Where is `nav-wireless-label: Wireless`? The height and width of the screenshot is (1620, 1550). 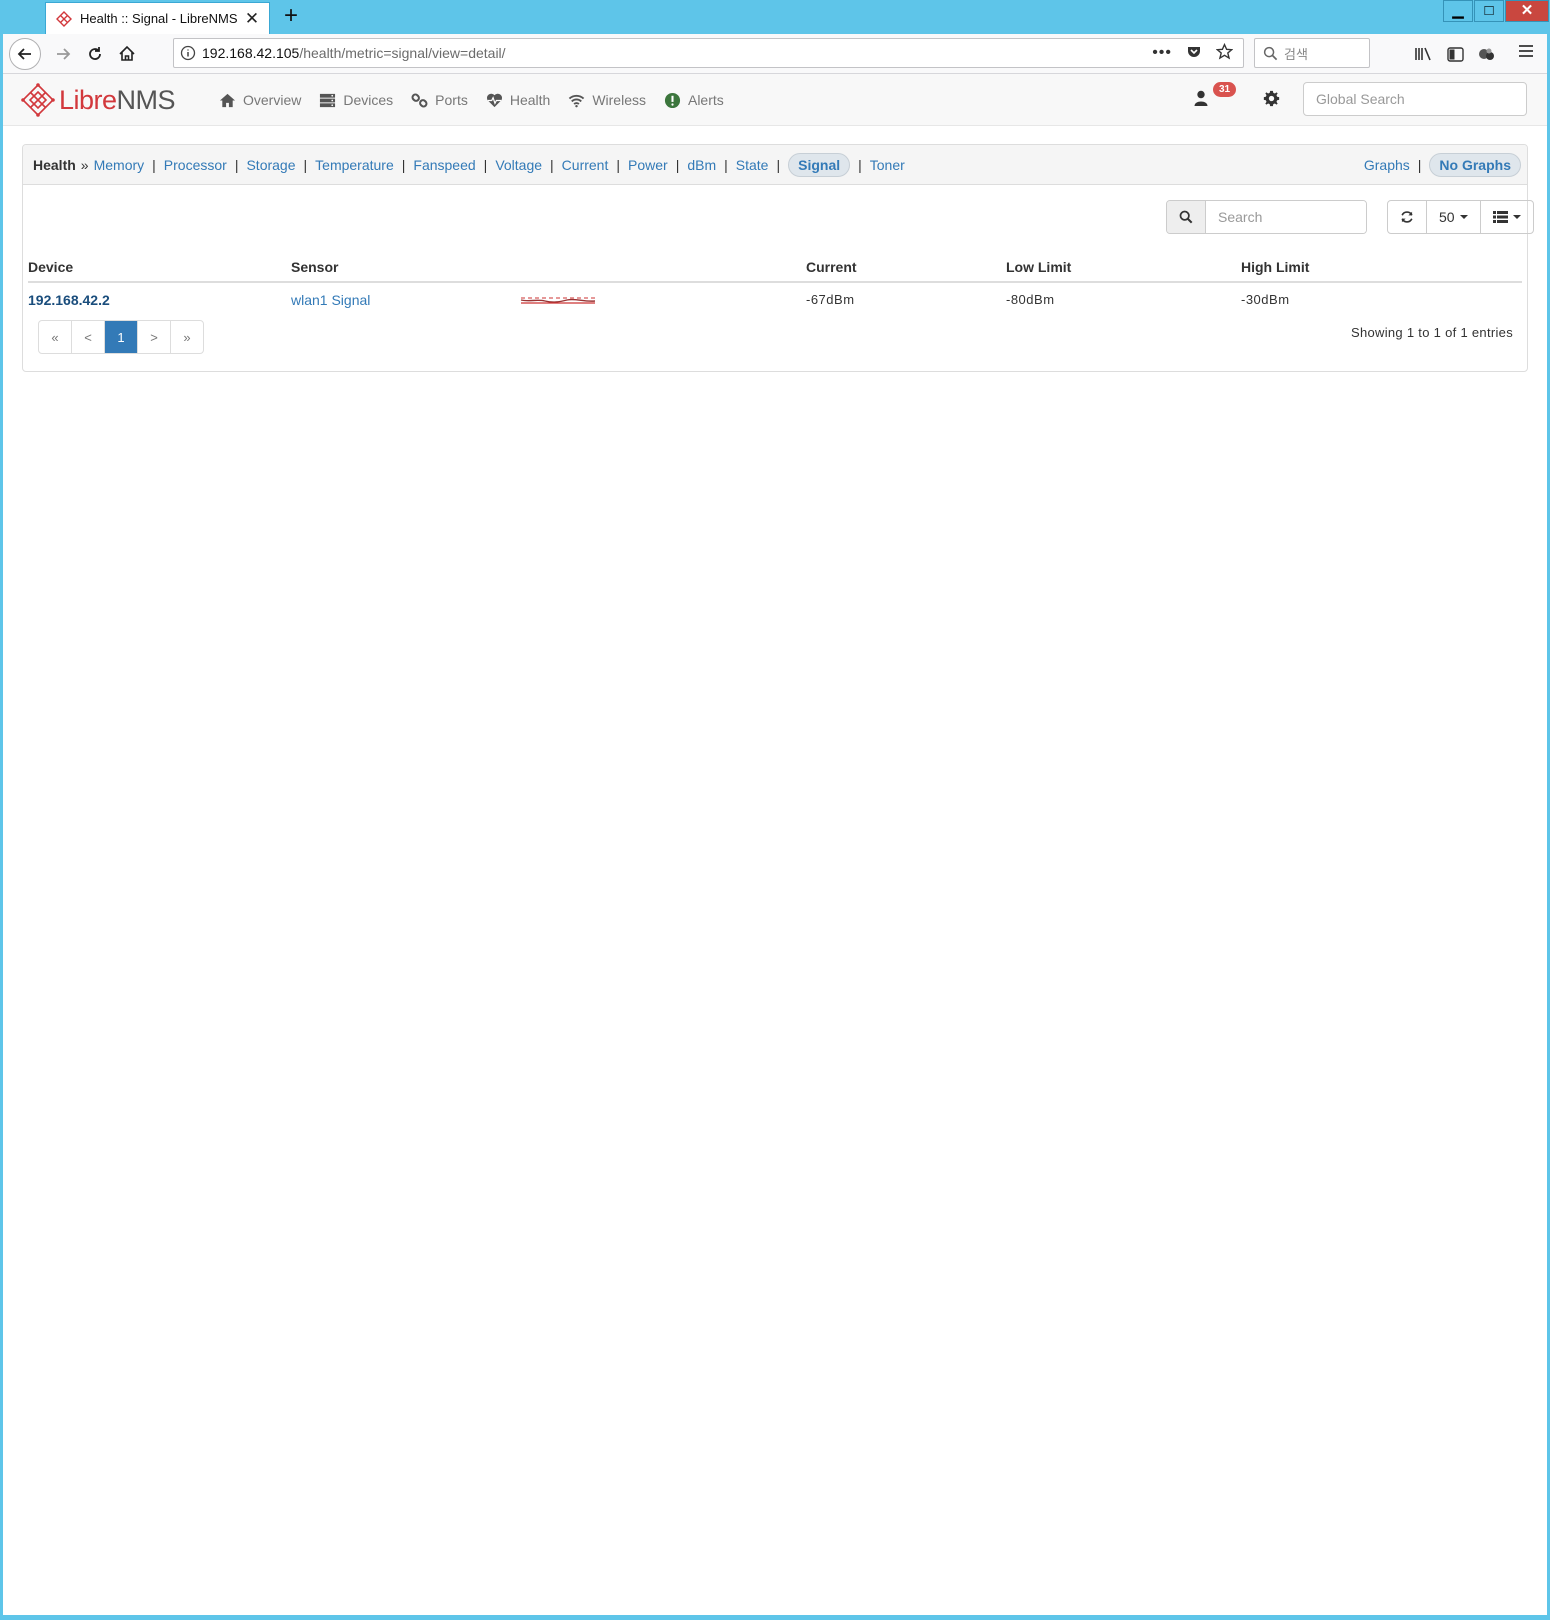
nav-wireless-label: Wireless is located at coordinates (619, 100).